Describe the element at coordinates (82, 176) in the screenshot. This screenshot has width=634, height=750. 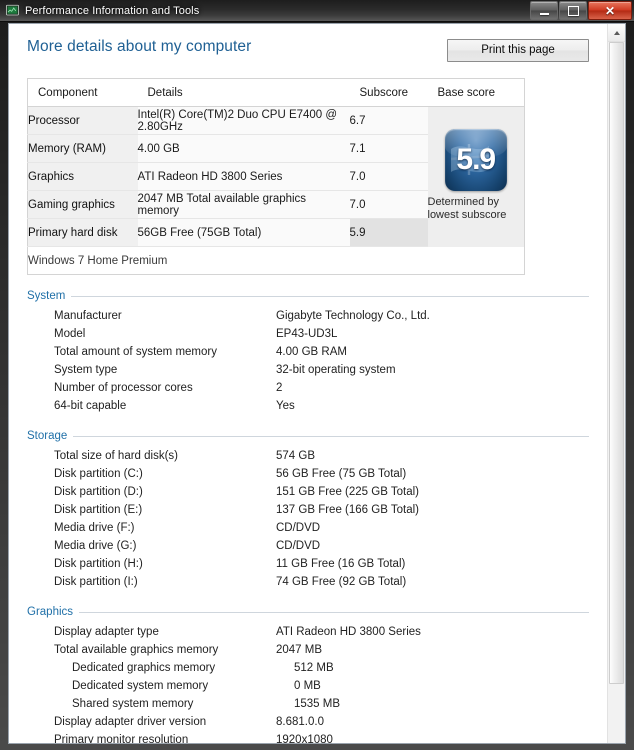
I see `cell-component: Graphics` at that location.